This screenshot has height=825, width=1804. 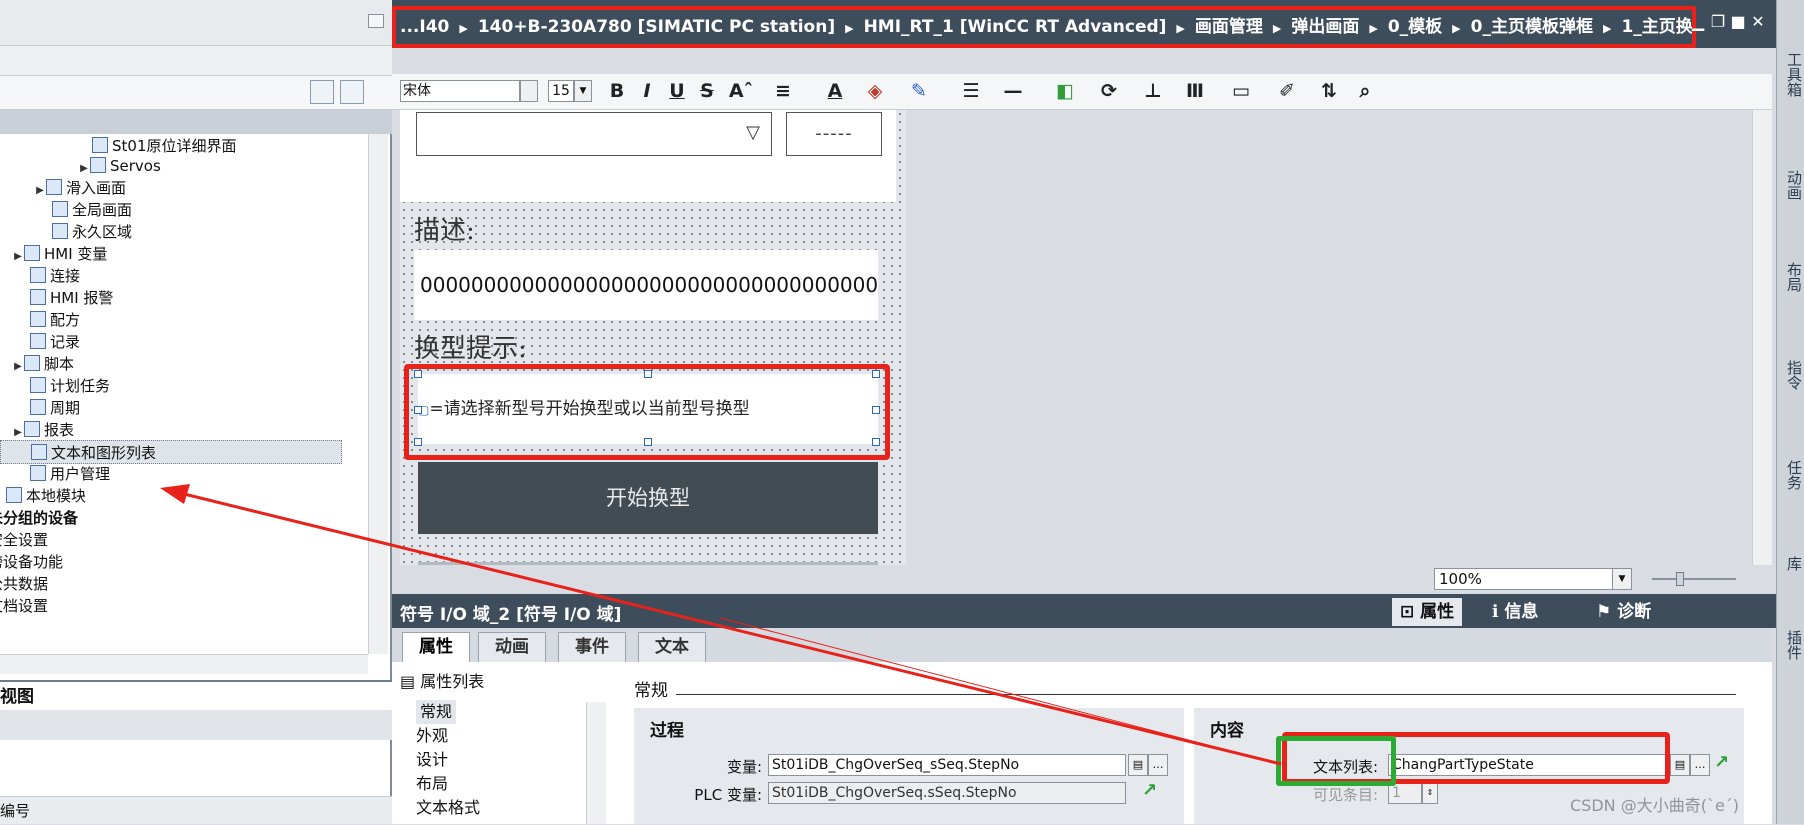 I want to click on layer-icon: ⇅, so click(x=1329, y=91).